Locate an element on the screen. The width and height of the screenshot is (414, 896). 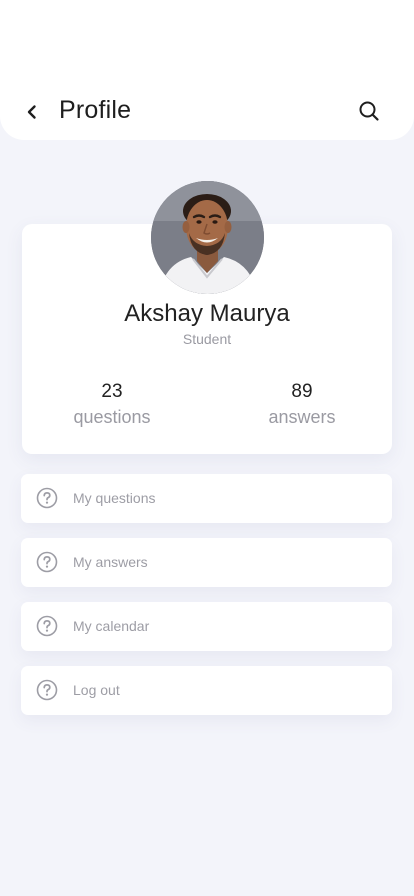
search-button is located at coordinates (369, 111).